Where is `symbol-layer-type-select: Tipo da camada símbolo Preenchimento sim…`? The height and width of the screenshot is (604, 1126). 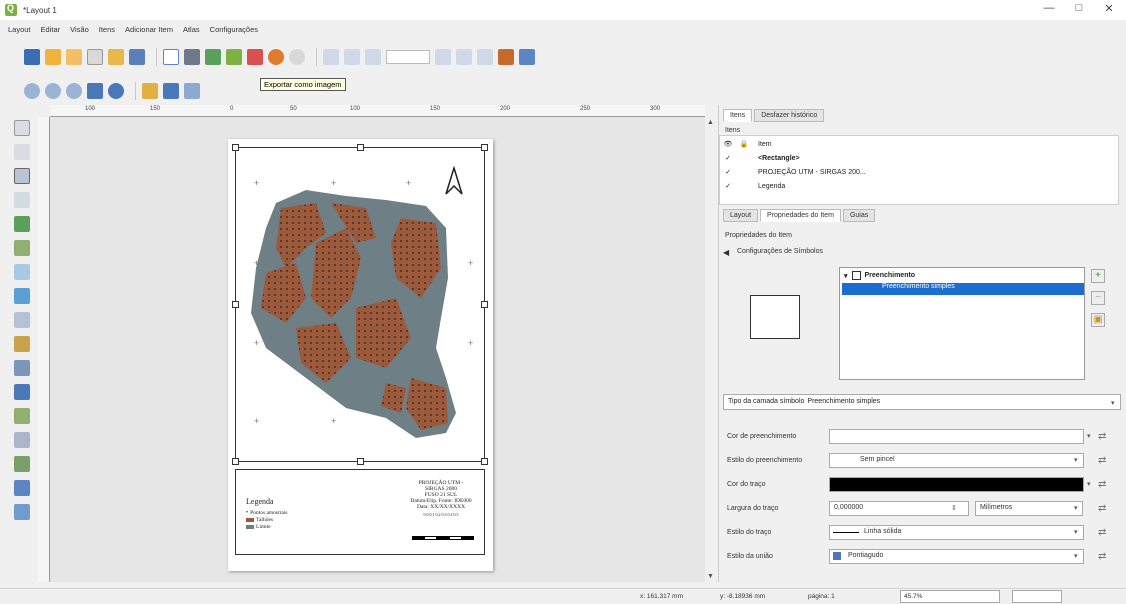
symbol-layer-type-select: Tipo da camada símbolo Preenchimento sim… is located at coordinates (922, 402).